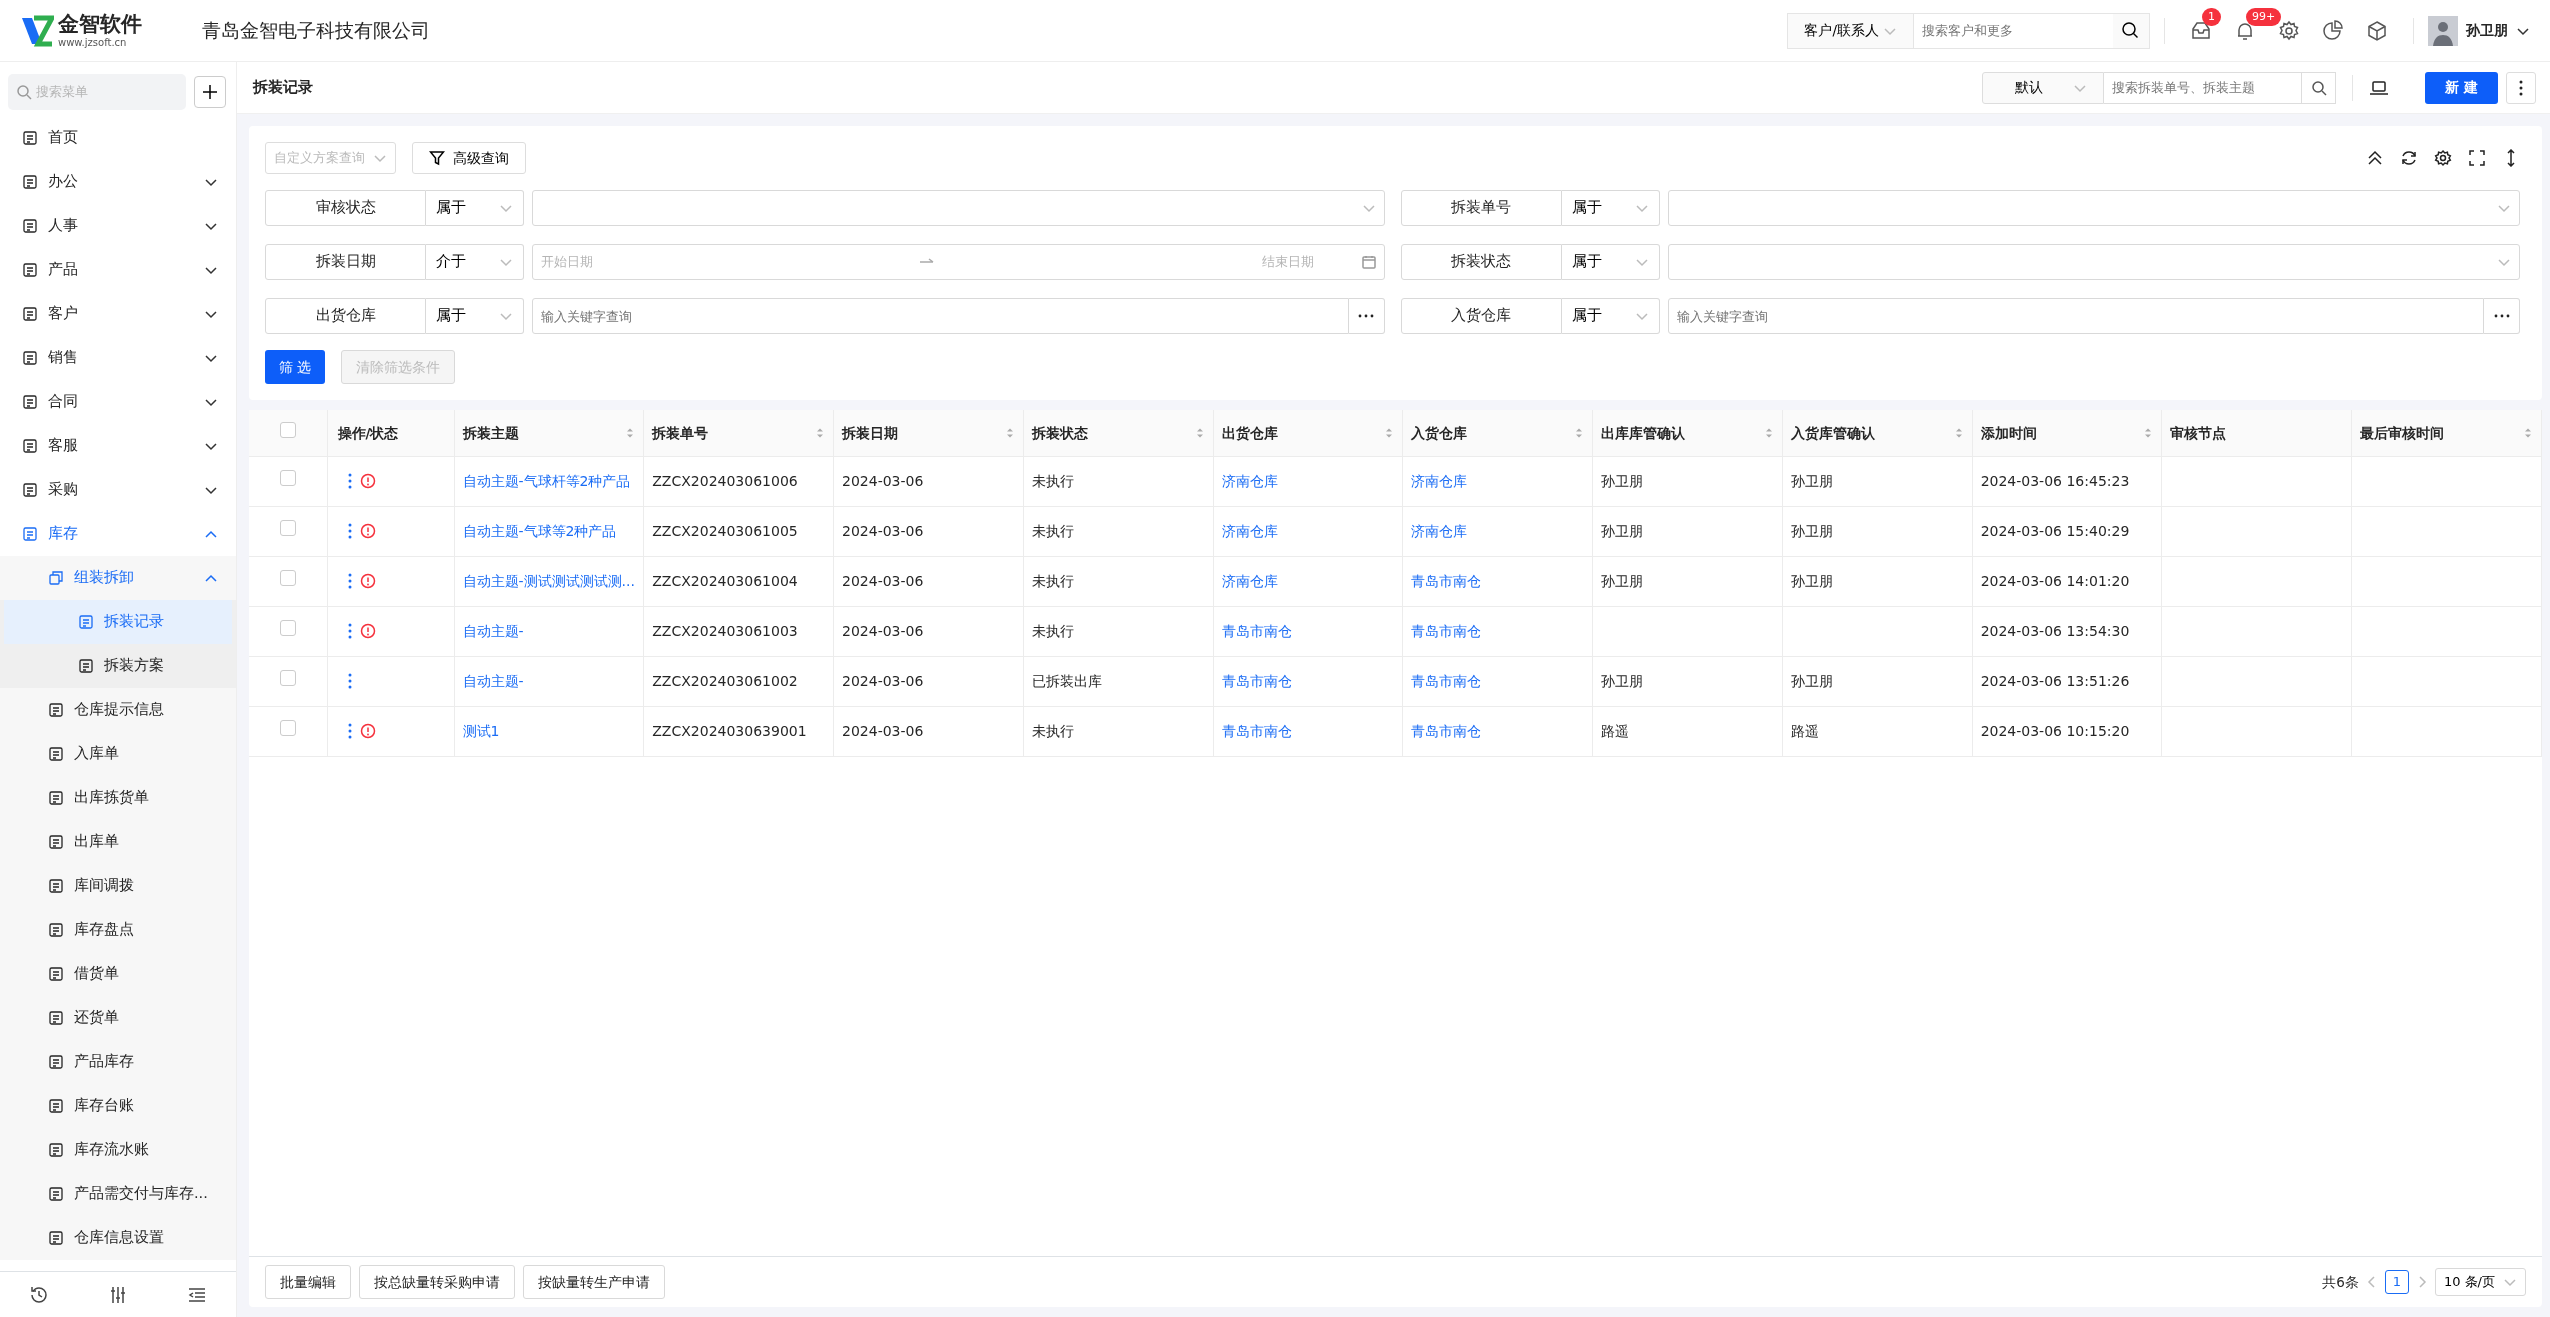  Describe the element at coordinates (2333, 30) in the screenshot. I see `pie-chart-icon` at that location.